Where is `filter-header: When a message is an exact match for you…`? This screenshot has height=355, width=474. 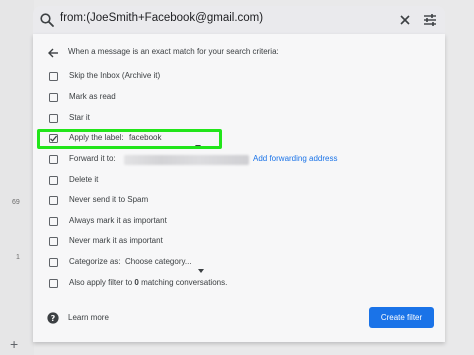
filter-header: When a message is an exact match for you… is located at coordinates (173, 51).